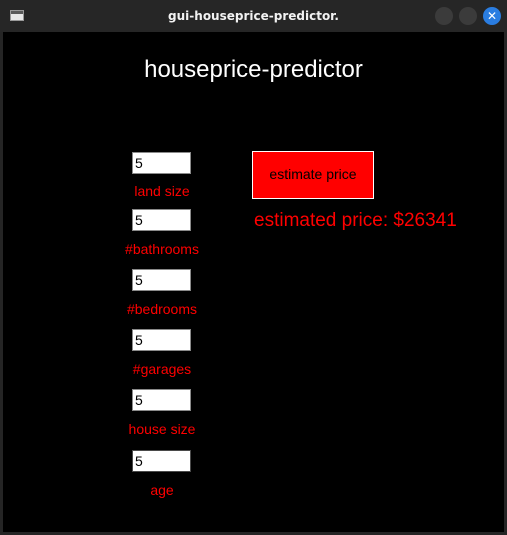 The image size is (507, 535). Describe the element at coordinates (162, 249) in the screenshot. I see `bathrooms-label: #bathrooms` at that location.